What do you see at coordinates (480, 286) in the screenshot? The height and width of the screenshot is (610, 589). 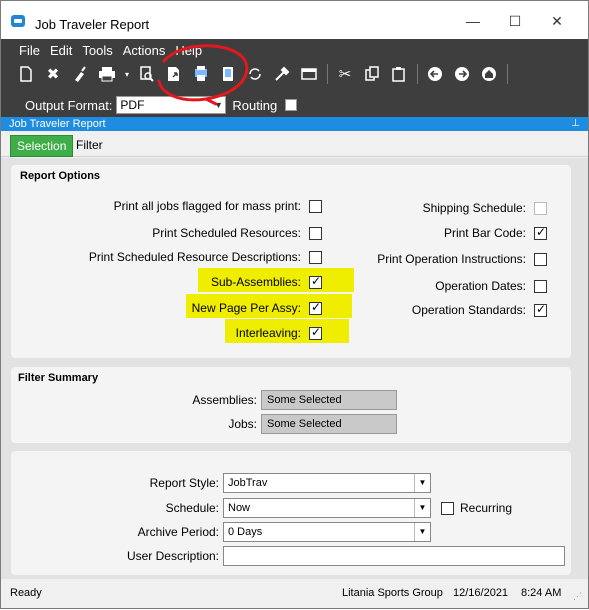 I see `option-label: Operation Dates:` at bounding box center [480, 286].